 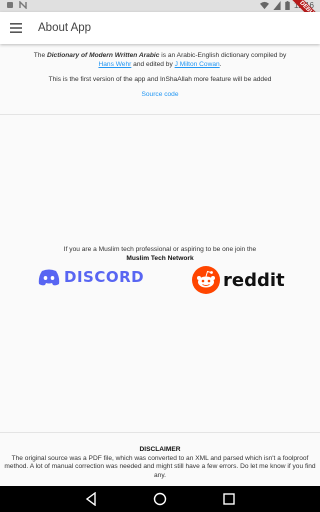 I want to click on intro-editor-text: and edited by, so click(x=153, y=64).